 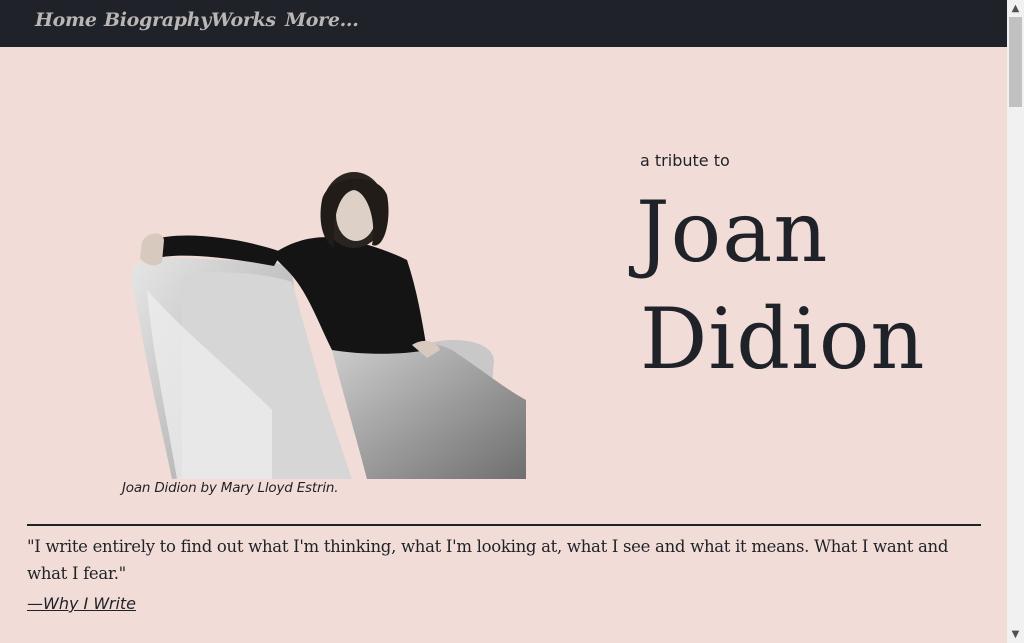 I want to click on scroll-up-arrow-icon: ▲, so click(x=1015, y=8).